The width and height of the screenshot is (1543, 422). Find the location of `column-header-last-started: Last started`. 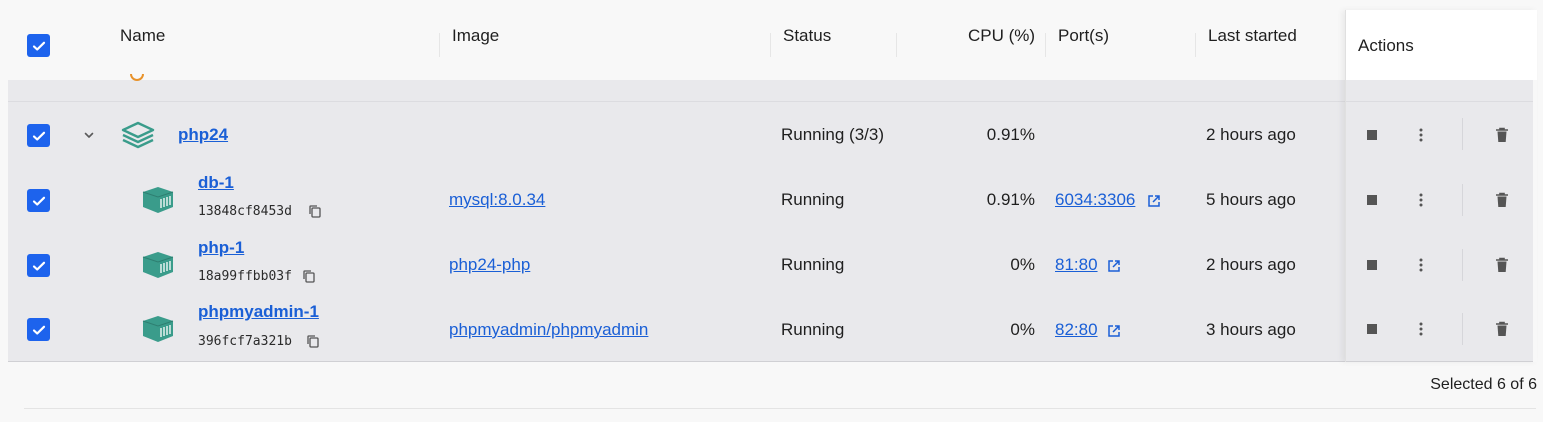

column-header-last-started: Last started is located at coordinates (1252, 36).